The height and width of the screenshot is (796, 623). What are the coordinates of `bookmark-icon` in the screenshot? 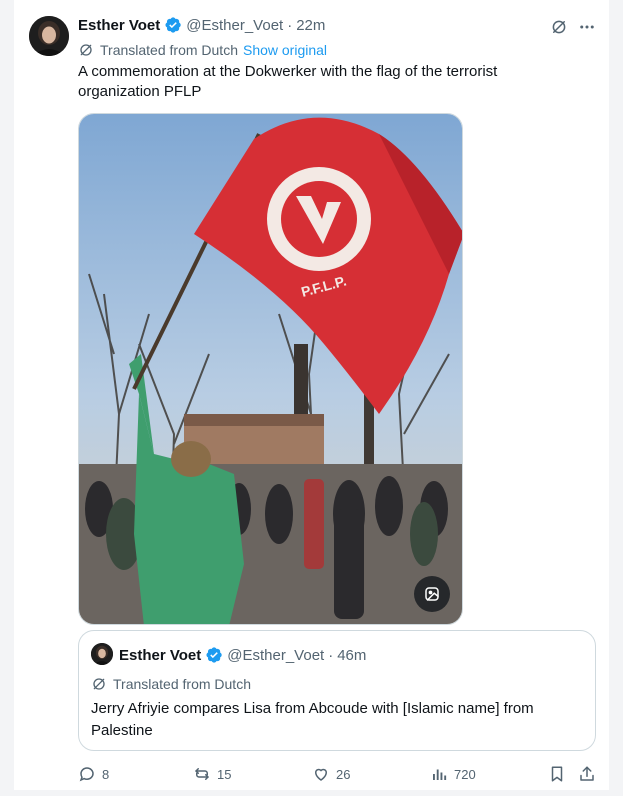 It's located at (557, 774).